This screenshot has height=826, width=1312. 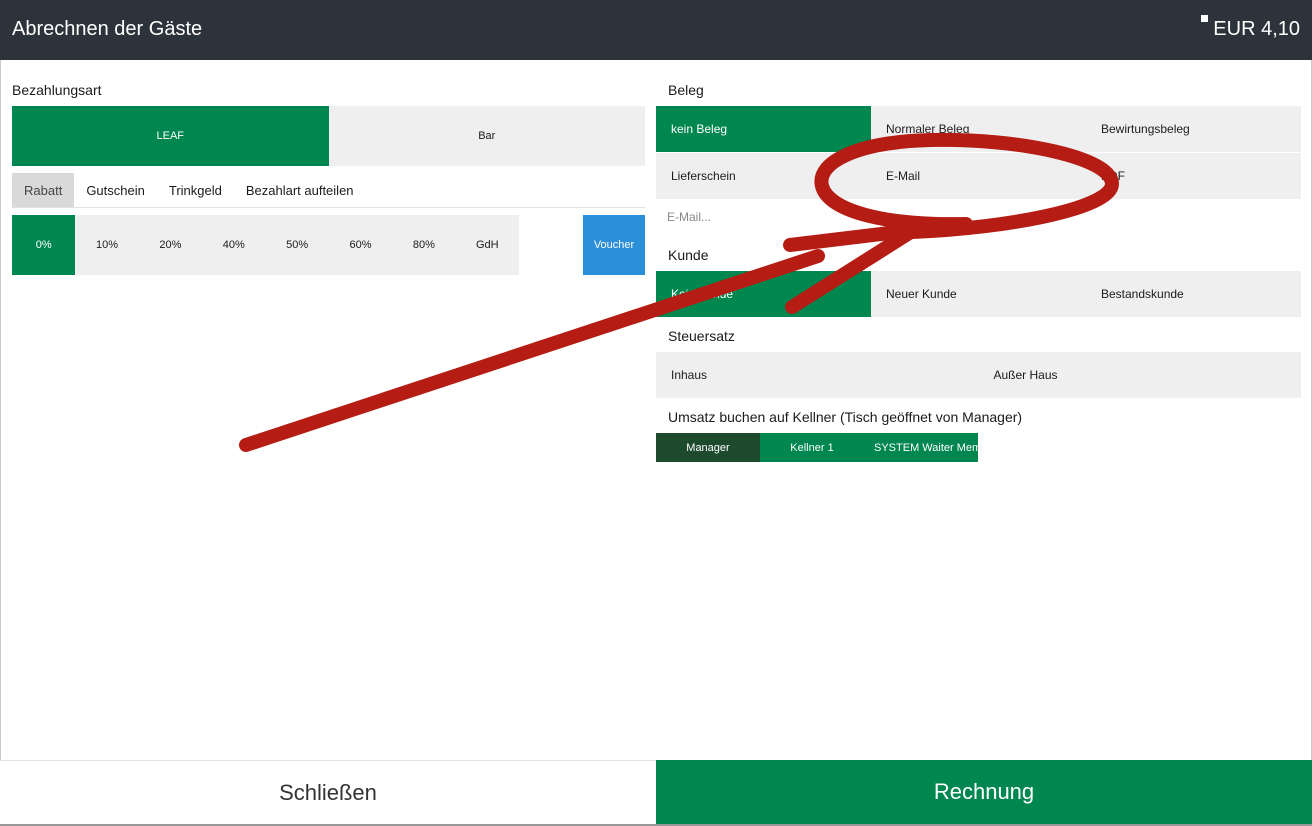 I want to click on receipt-email-button: E-Mail, so click(x=978, y=176).